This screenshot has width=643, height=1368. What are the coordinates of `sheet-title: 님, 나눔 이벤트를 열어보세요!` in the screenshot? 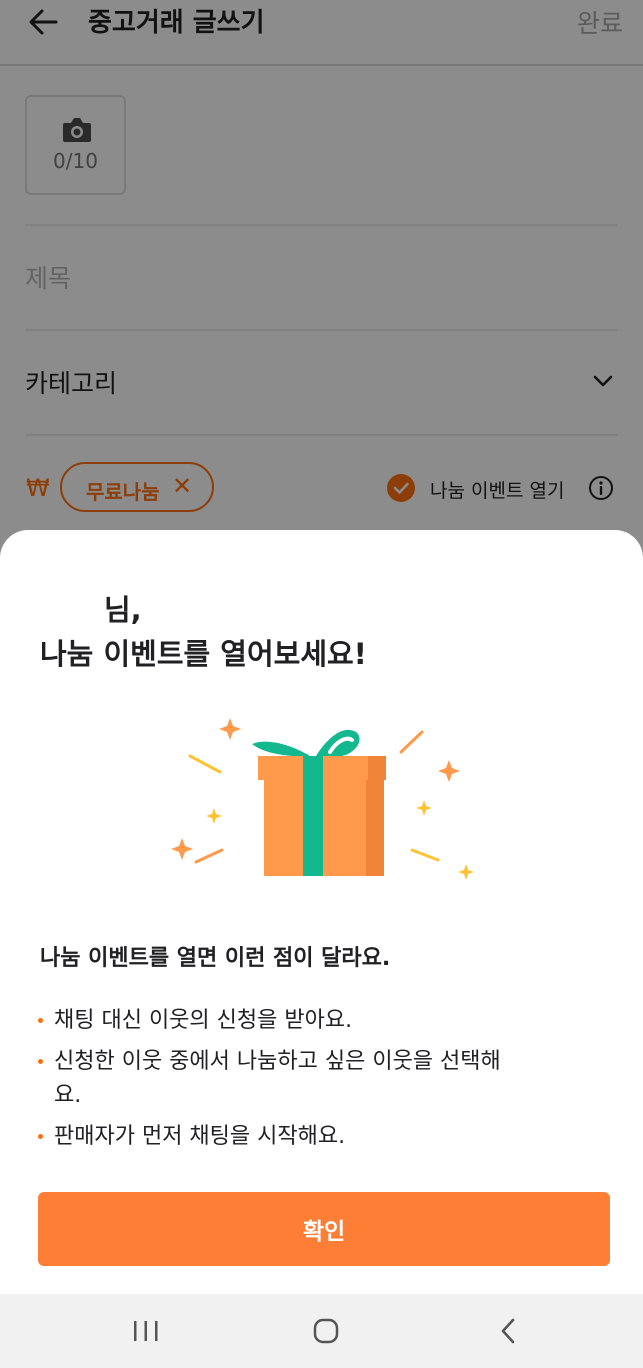 It's located at (203, 632).